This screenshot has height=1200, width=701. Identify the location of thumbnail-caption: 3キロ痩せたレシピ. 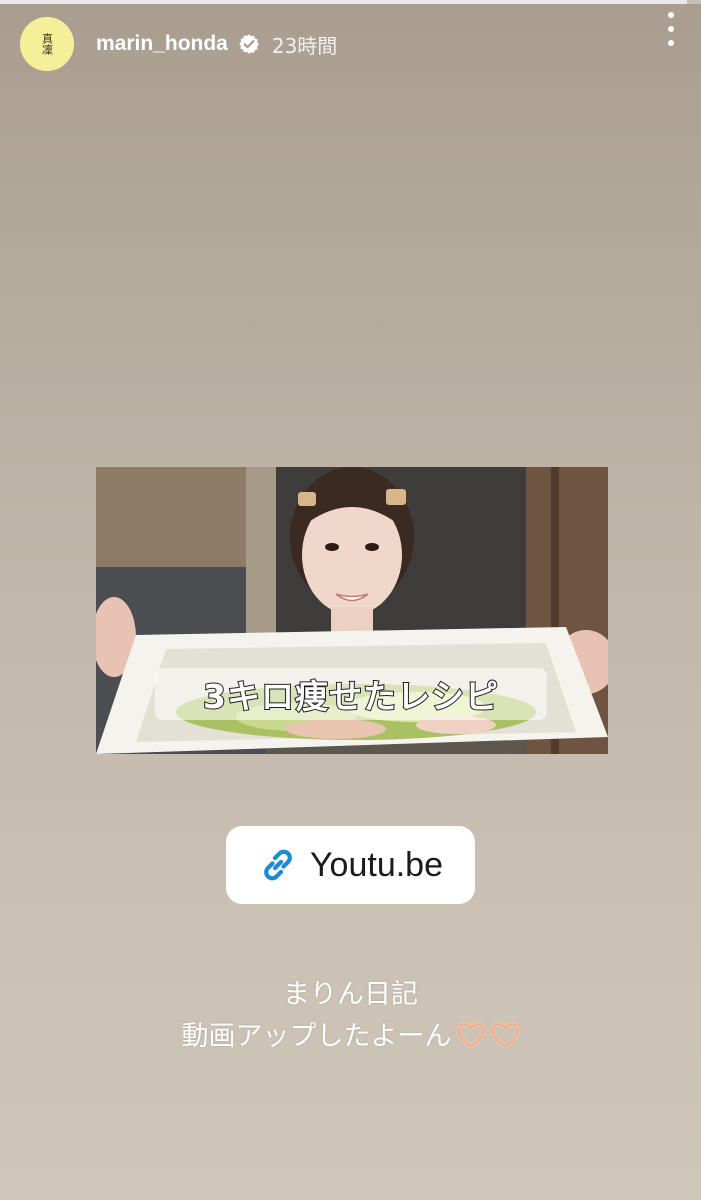
(351, 694).